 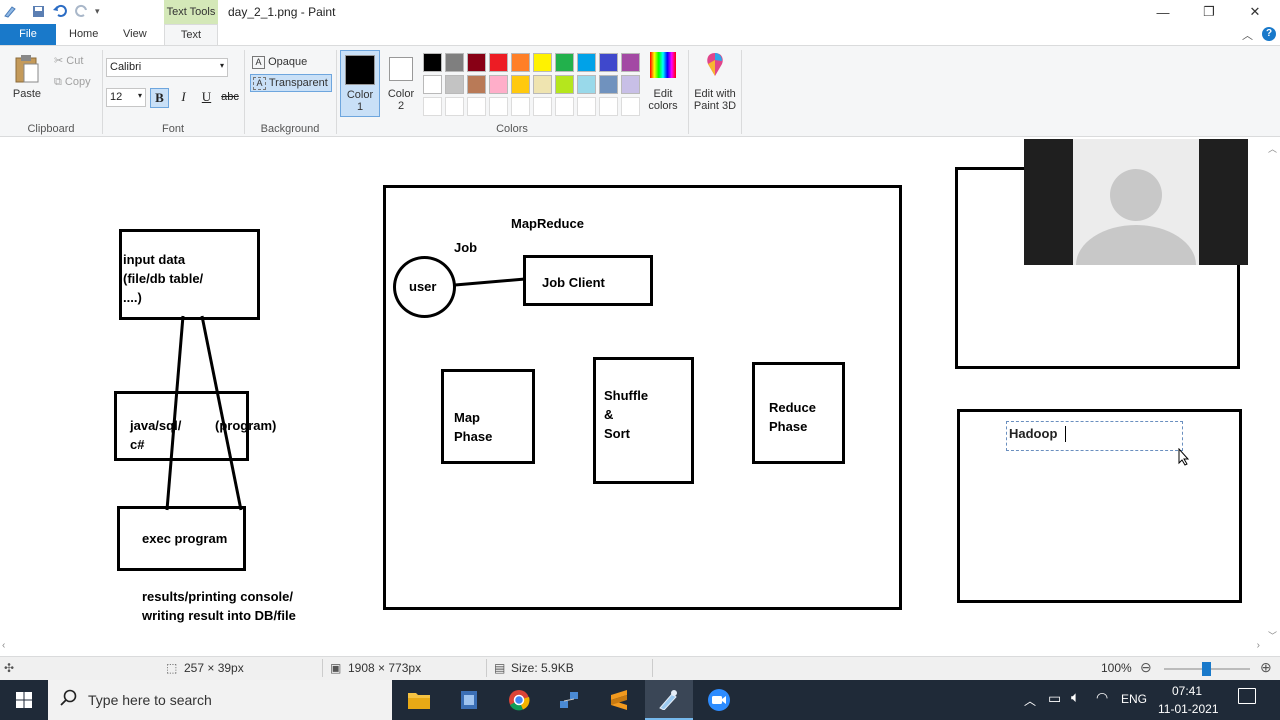 What do you see at coordinates (82, 11) in the screenshot?
I see `redo-icon` at bounding box center [82, 11].